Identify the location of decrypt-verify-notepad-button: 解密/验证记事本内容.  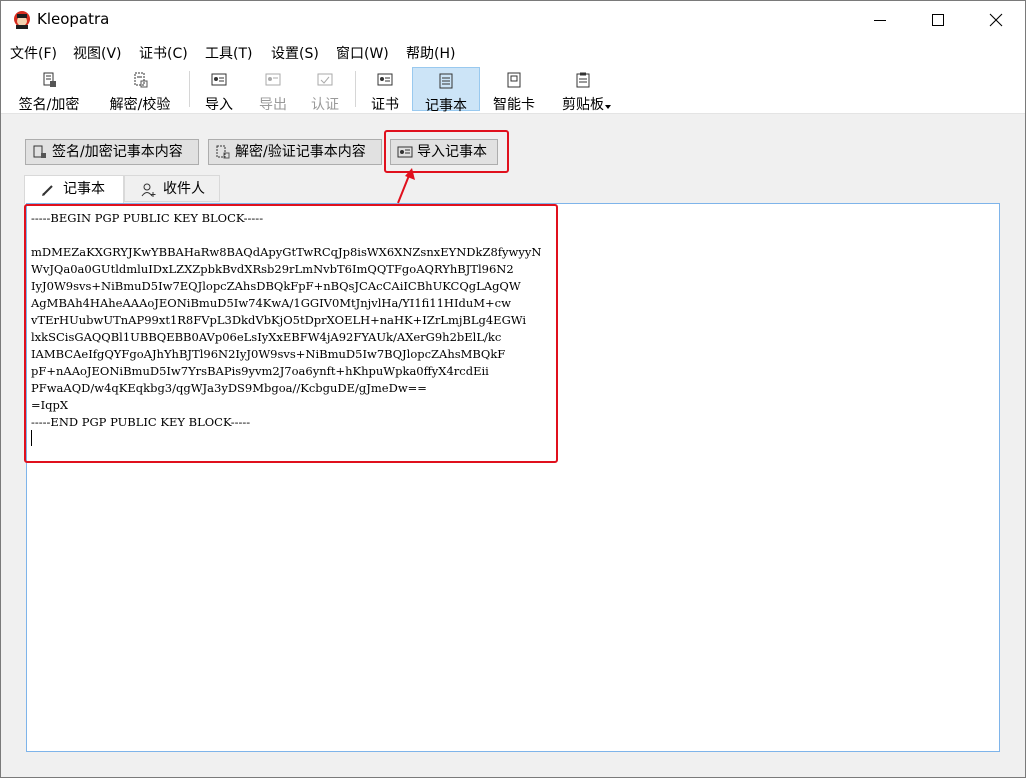
(295, 152).